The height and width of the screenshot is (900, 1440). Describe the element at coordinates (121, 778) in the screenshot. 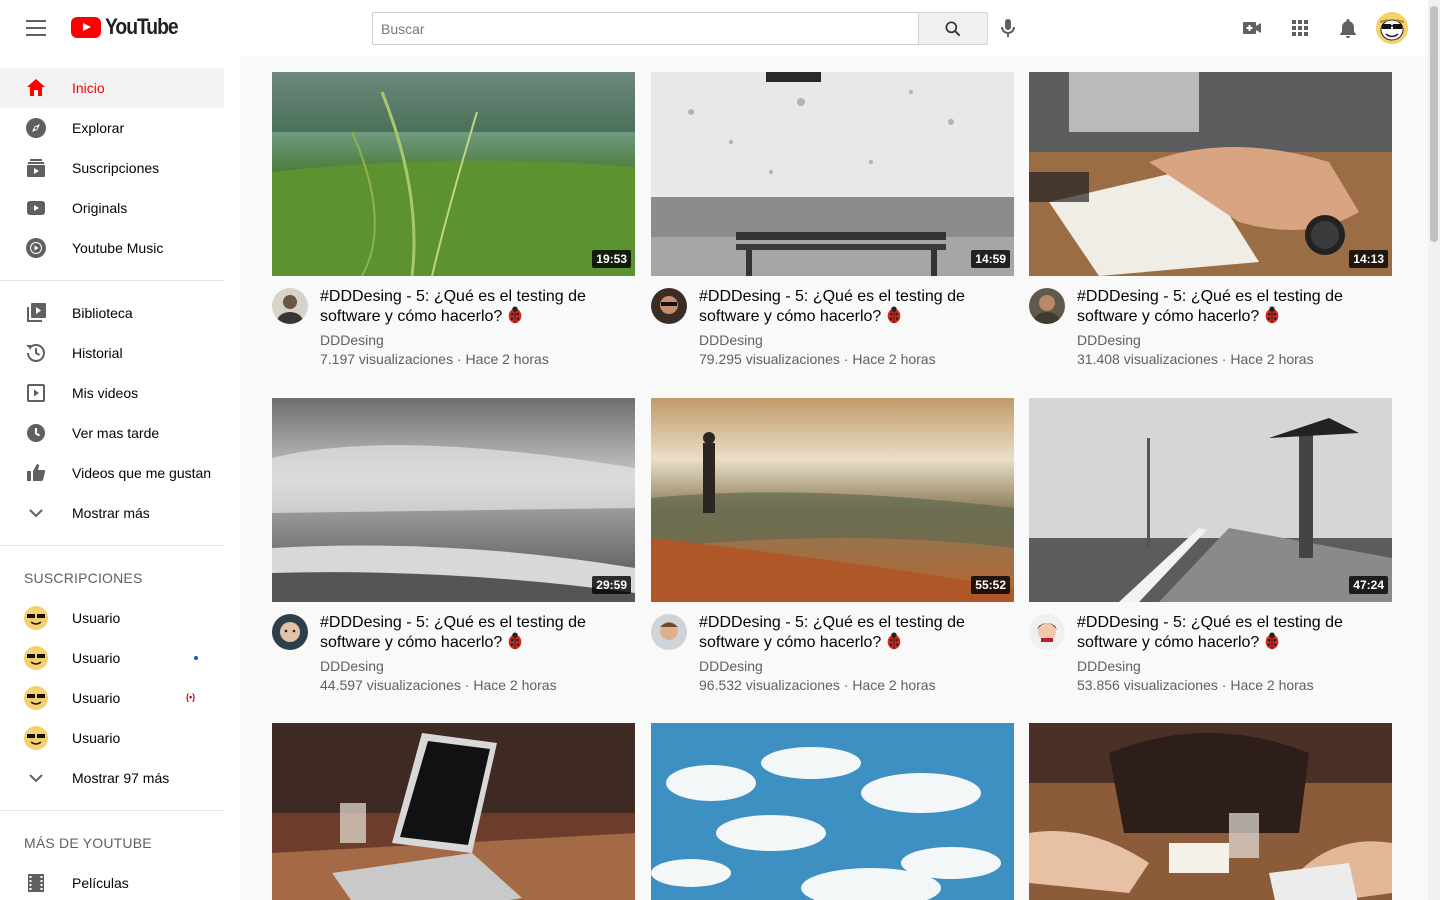

I see `sidebar-item-label: Mostrar 97 más` at that location.